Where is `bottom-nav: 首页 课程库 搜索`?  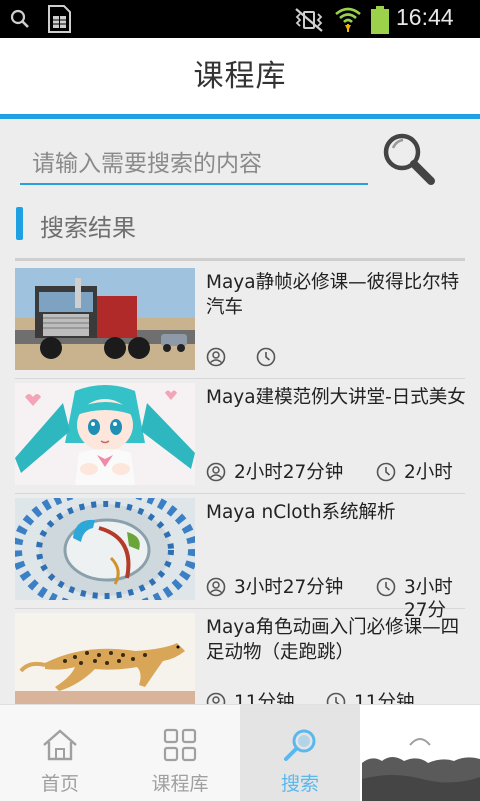
bottom-nav: 首页 课程库 搜索 is located at coordinates (240, 752).